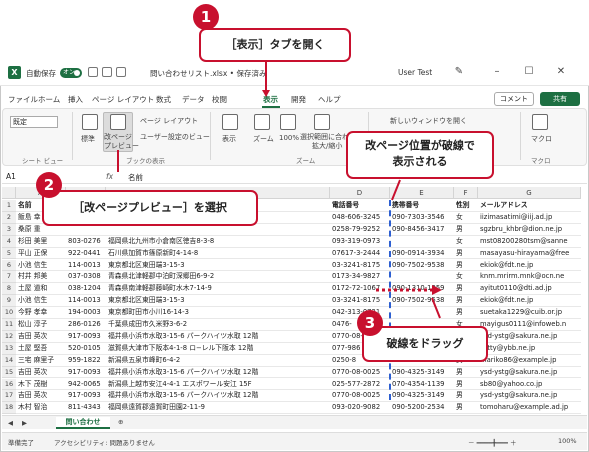  What do you see at coordinates (437, 290) in the screenshot?
I see `drag-arrowhead` at bounding box center [437, 290].